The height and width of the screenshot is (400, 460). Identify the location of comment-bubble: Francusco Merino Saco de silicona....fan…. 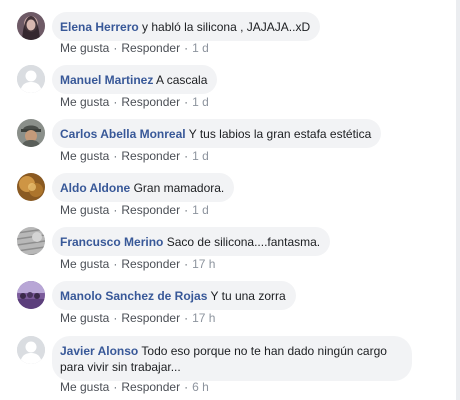
(191, 241).